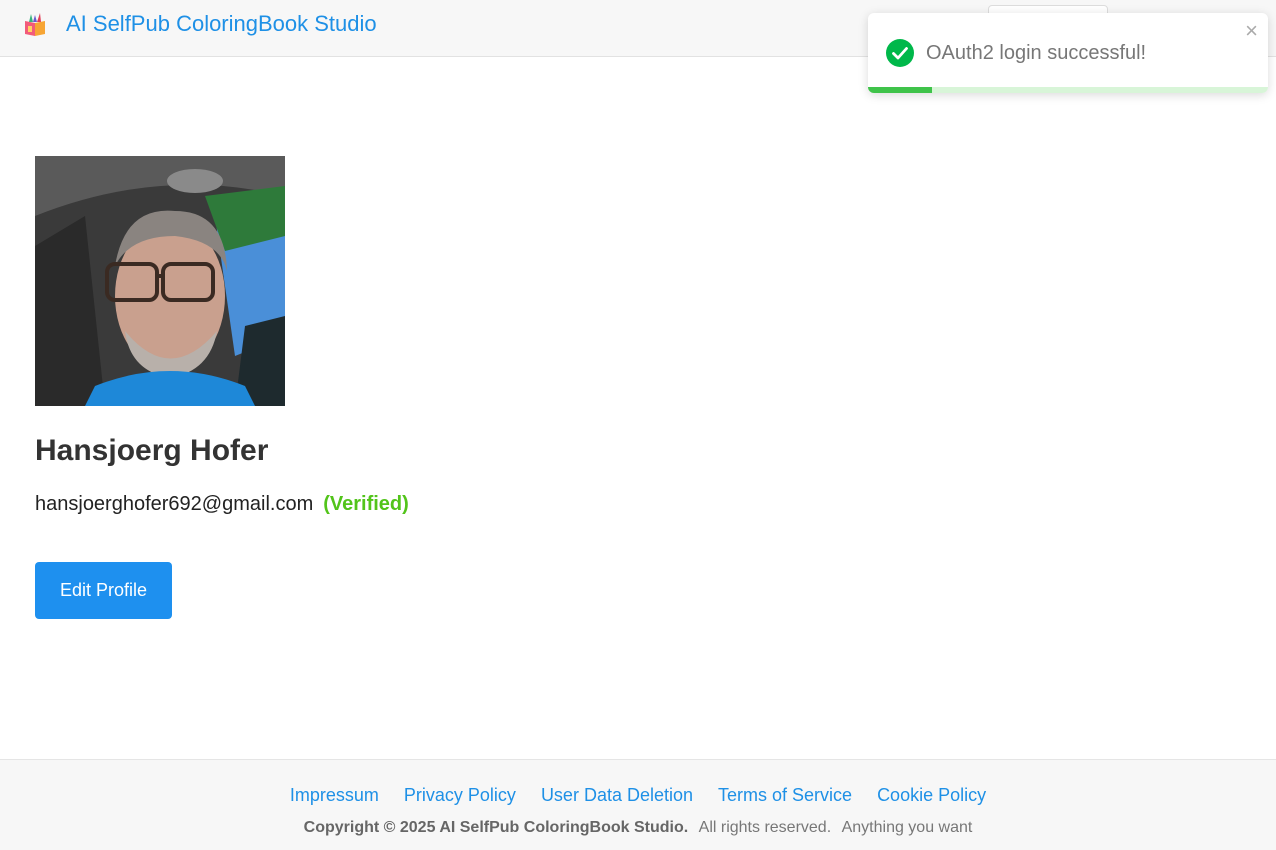  I want to click on footer-link-cookie-policy: Cookie Policy, so click(931, 795).